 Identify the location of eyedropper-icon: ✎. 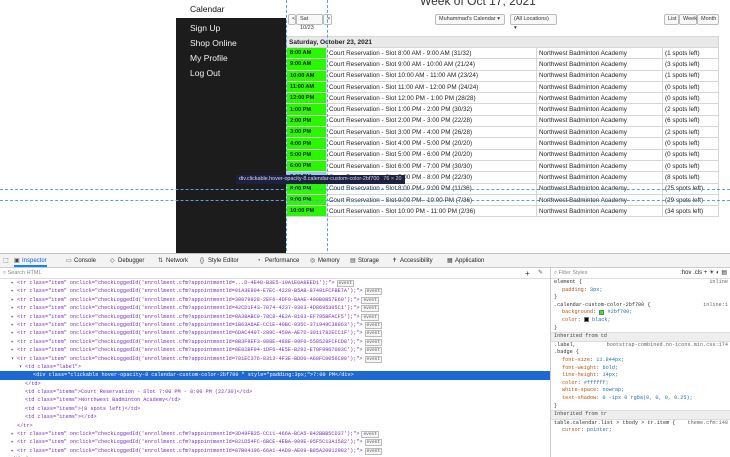
(540, 273).